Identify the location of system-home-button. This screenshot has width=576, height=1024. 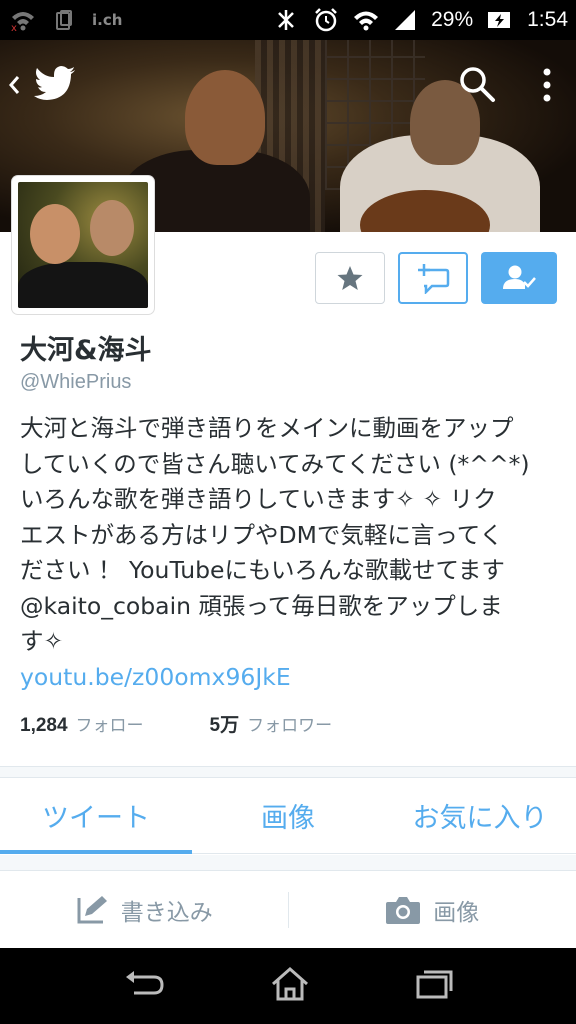
(290, 986).